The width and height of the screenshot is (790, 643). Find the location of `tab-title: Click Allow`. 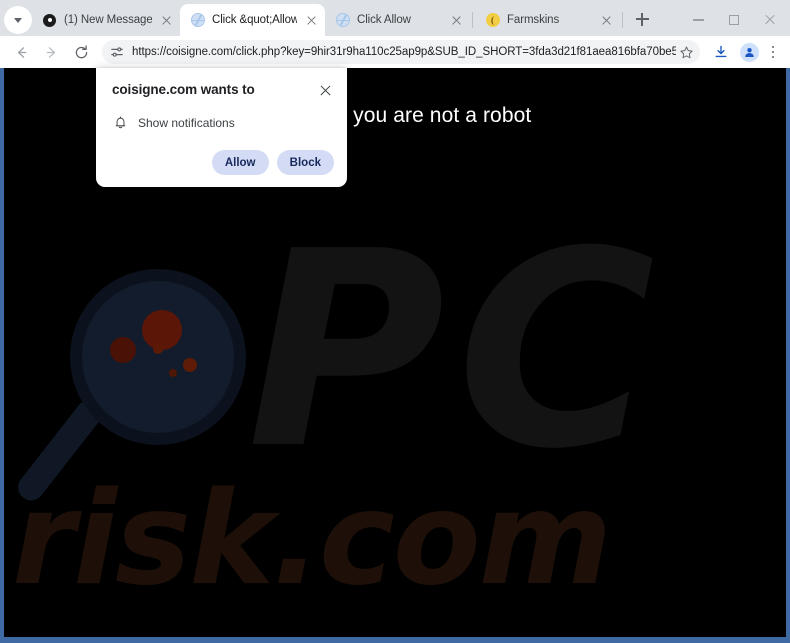

tab-title: Click Allow is located at coordinates (384, 20).